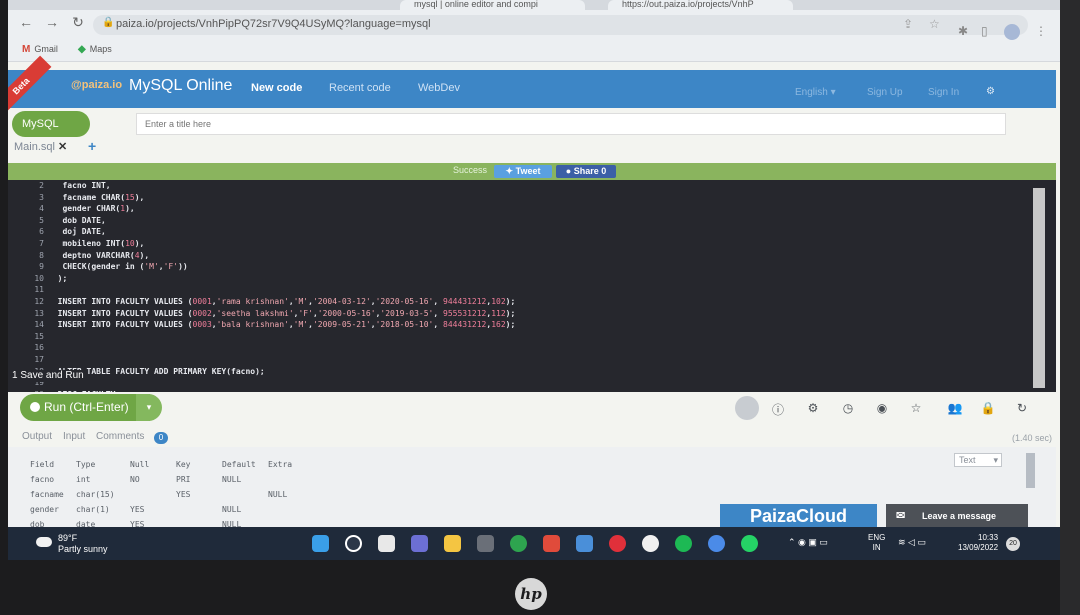 The width and height of the screenshot is (1080, 615). I want to click on code-token: INSERT INTO FACULTY VALUES (, so click(120, 301).